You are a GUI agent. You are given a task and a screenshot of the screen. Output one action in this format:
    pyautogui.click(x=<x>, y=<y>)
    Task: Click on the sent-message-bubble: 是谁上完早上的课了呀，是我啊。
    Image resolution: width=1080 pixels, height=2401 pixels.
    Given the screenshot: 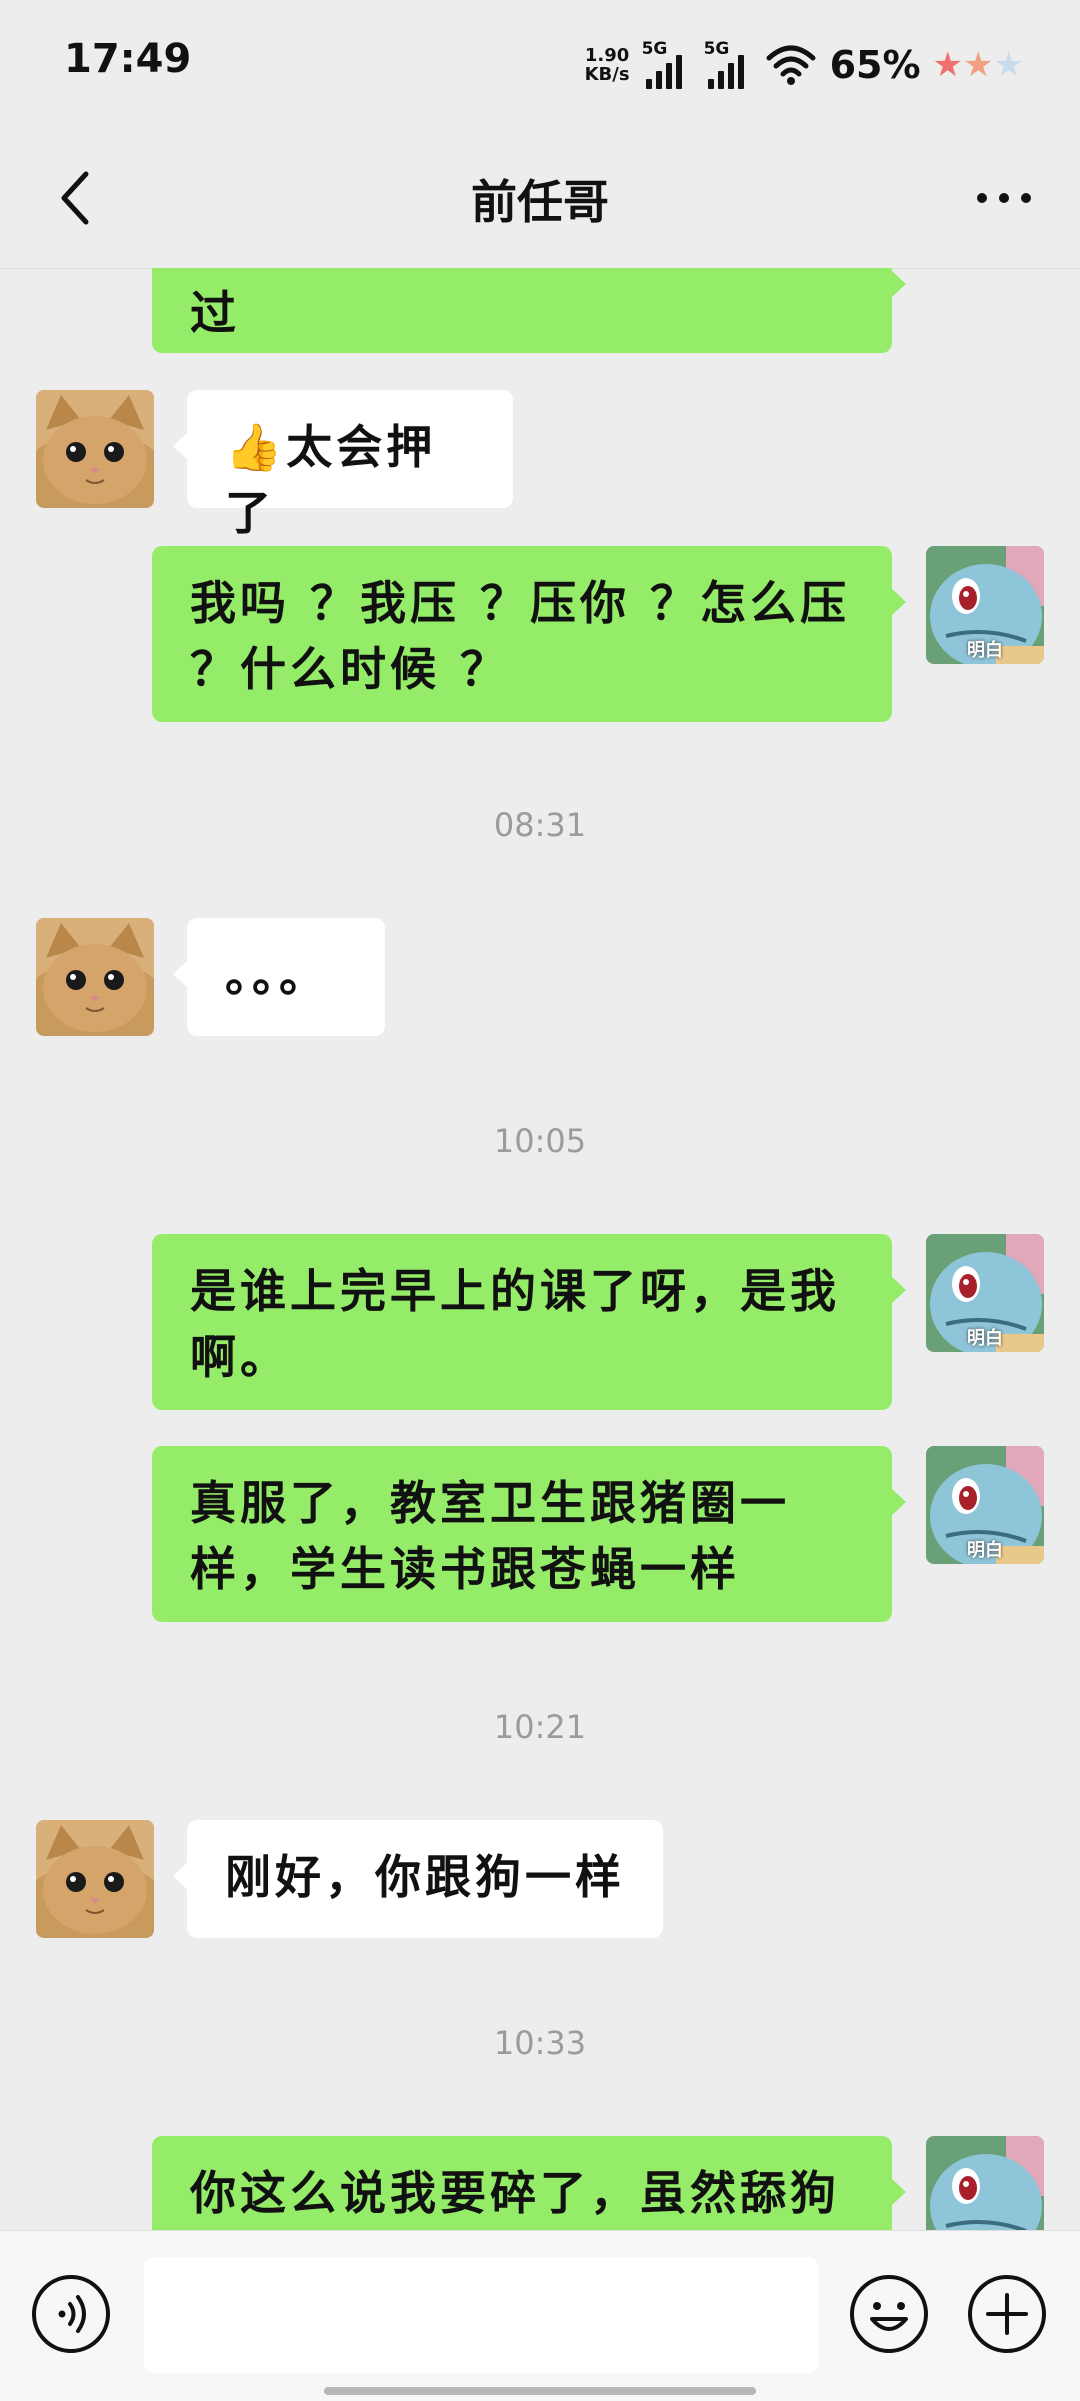 What is the action you would take?
    pyautogui.click(x=529, y=1322)
    